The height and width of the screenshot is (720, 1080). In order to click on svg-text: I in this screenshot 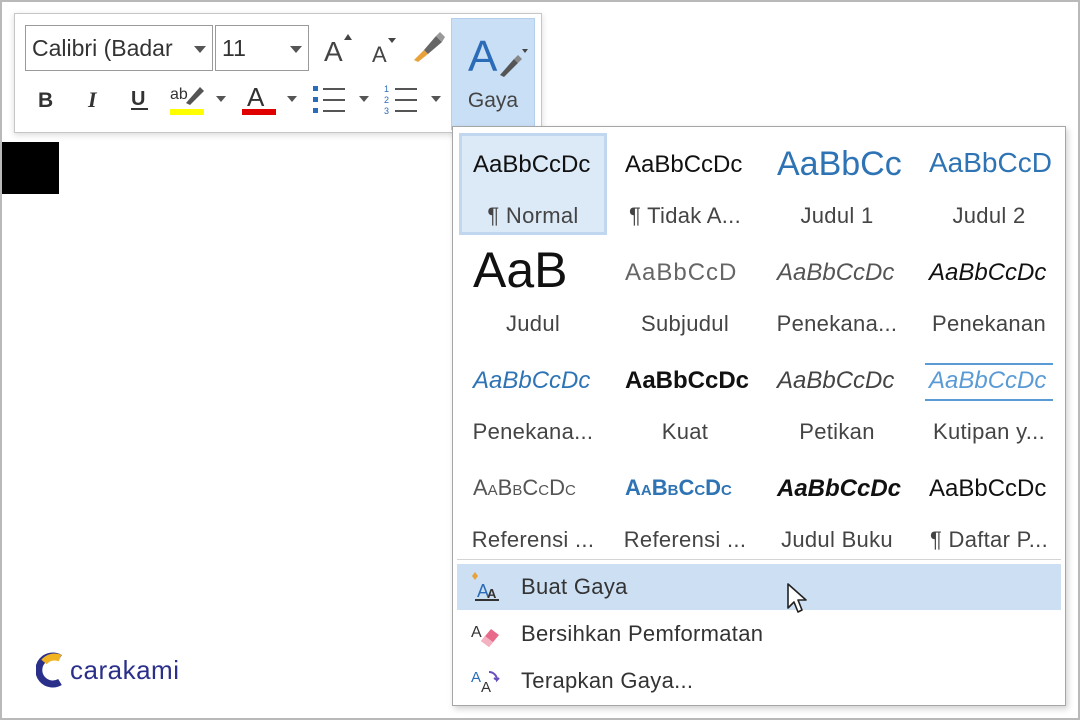, I will do `click(92, 99)`.